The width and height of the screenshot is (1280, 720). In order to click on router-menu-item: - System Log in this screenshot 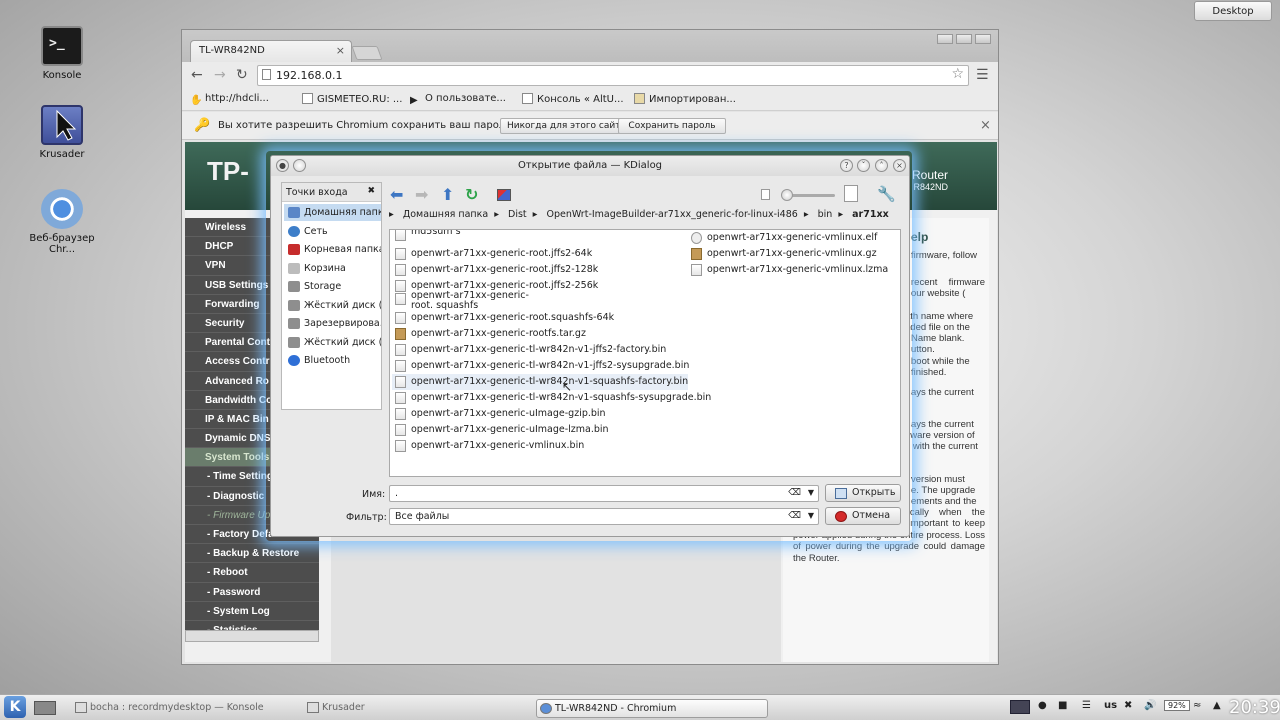, I will do `click(252, 611)`.